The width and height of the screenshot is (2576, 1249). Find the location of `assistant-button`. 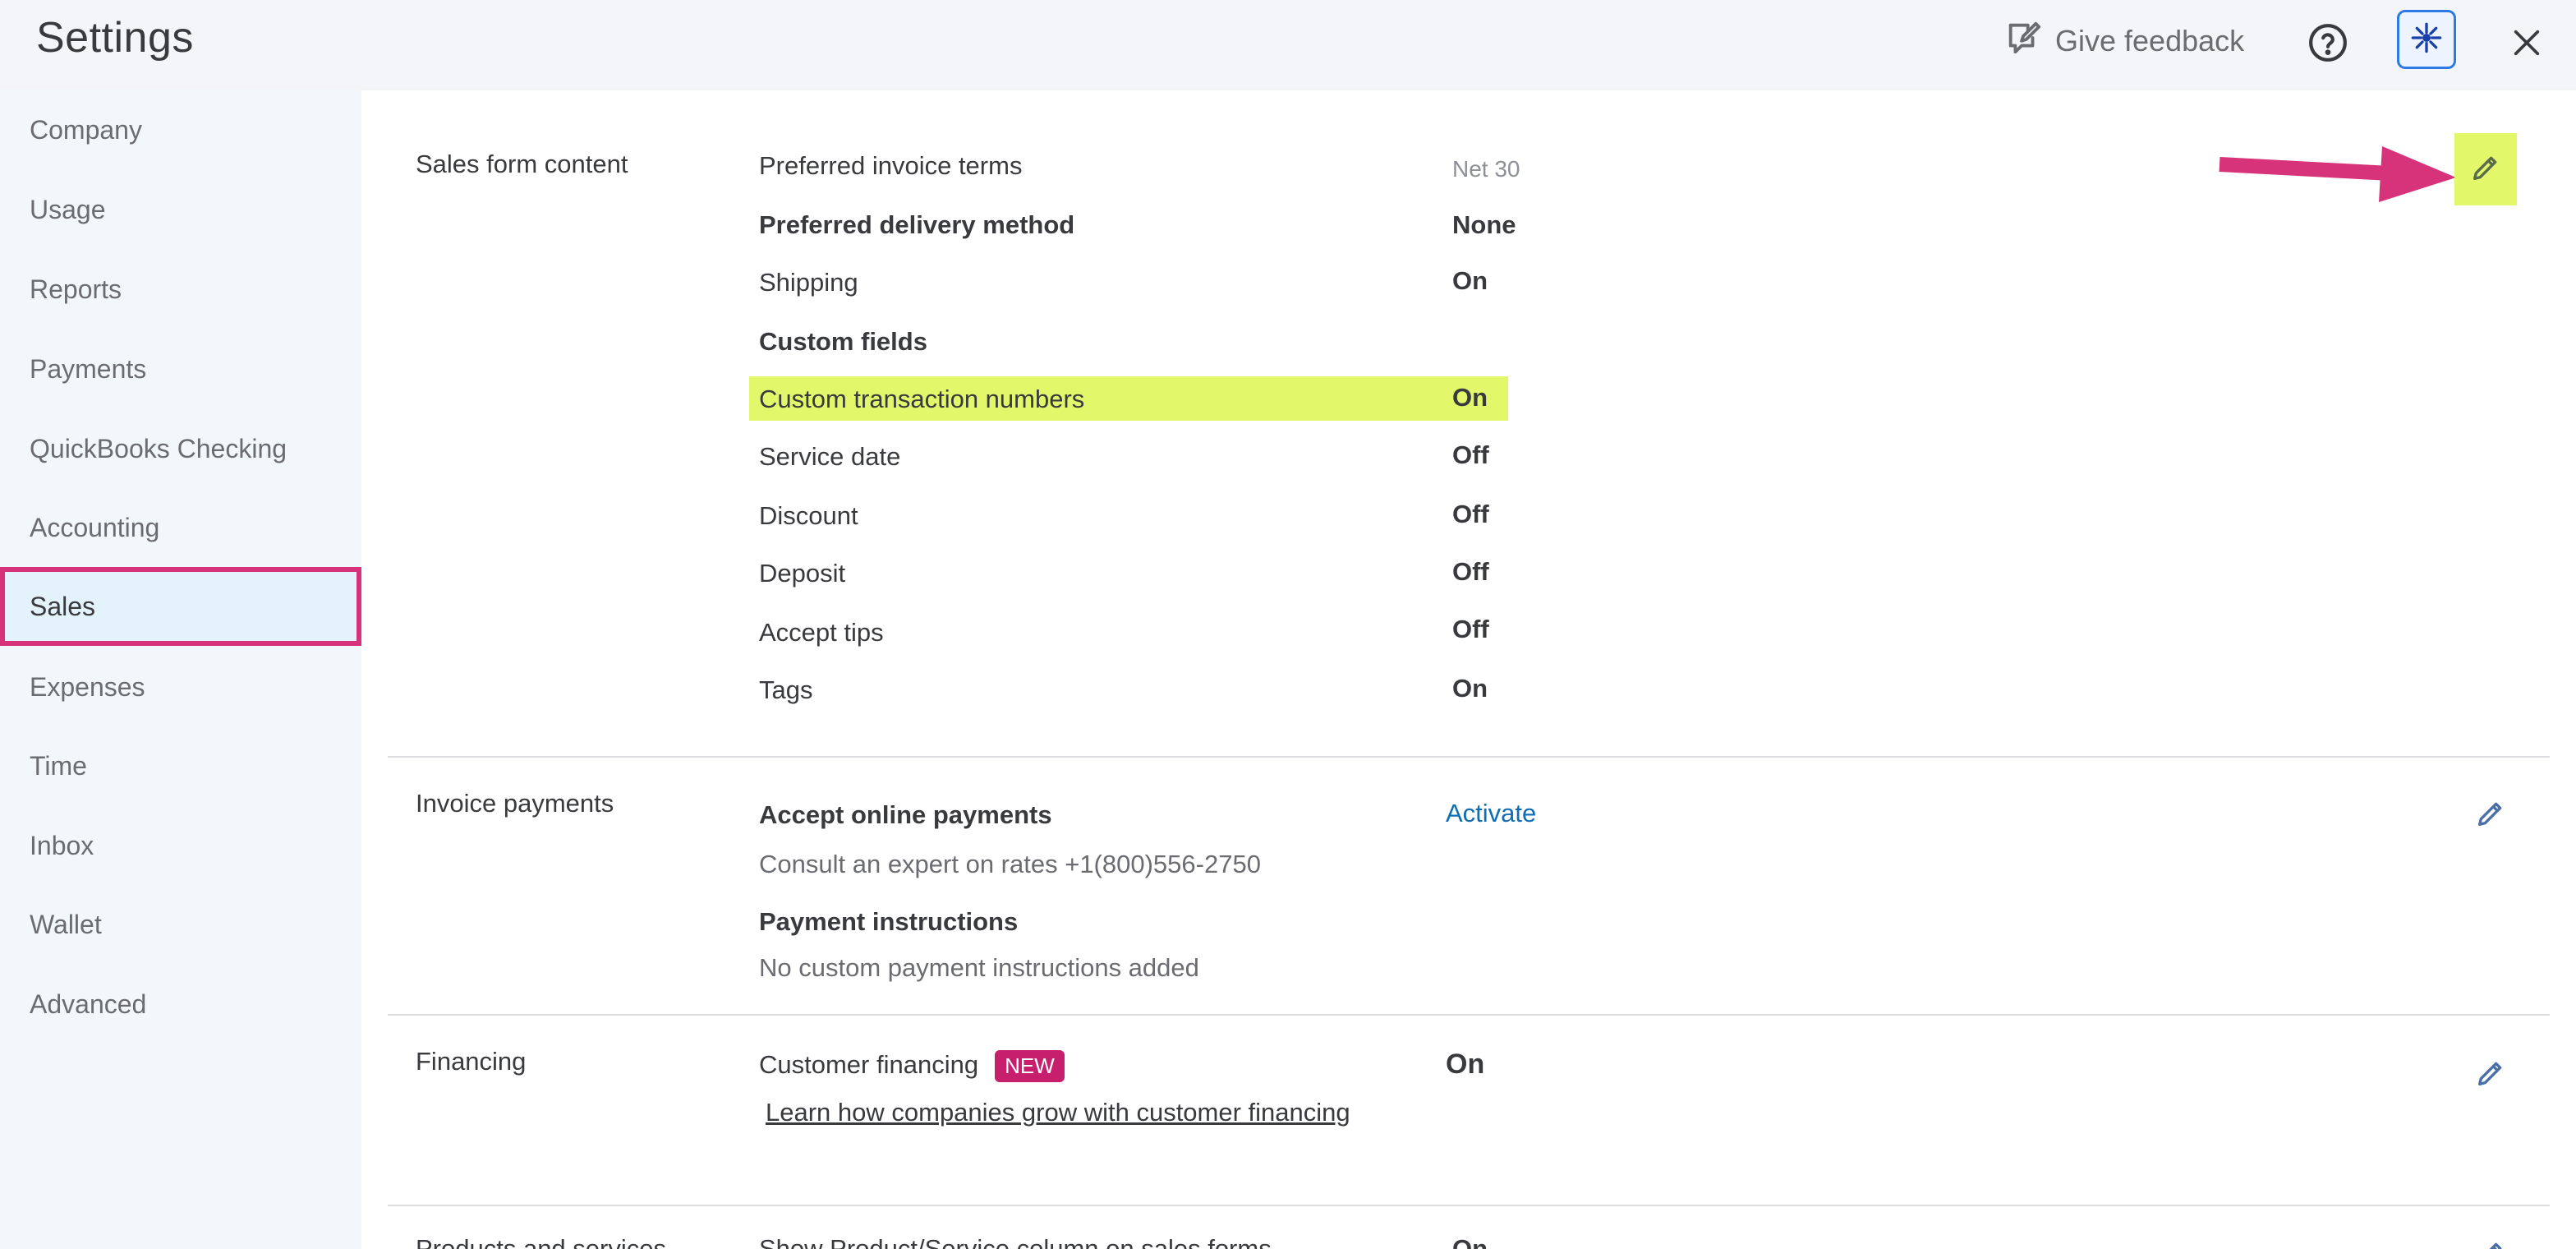

assistant-button is located at coordinates (2426, 39).